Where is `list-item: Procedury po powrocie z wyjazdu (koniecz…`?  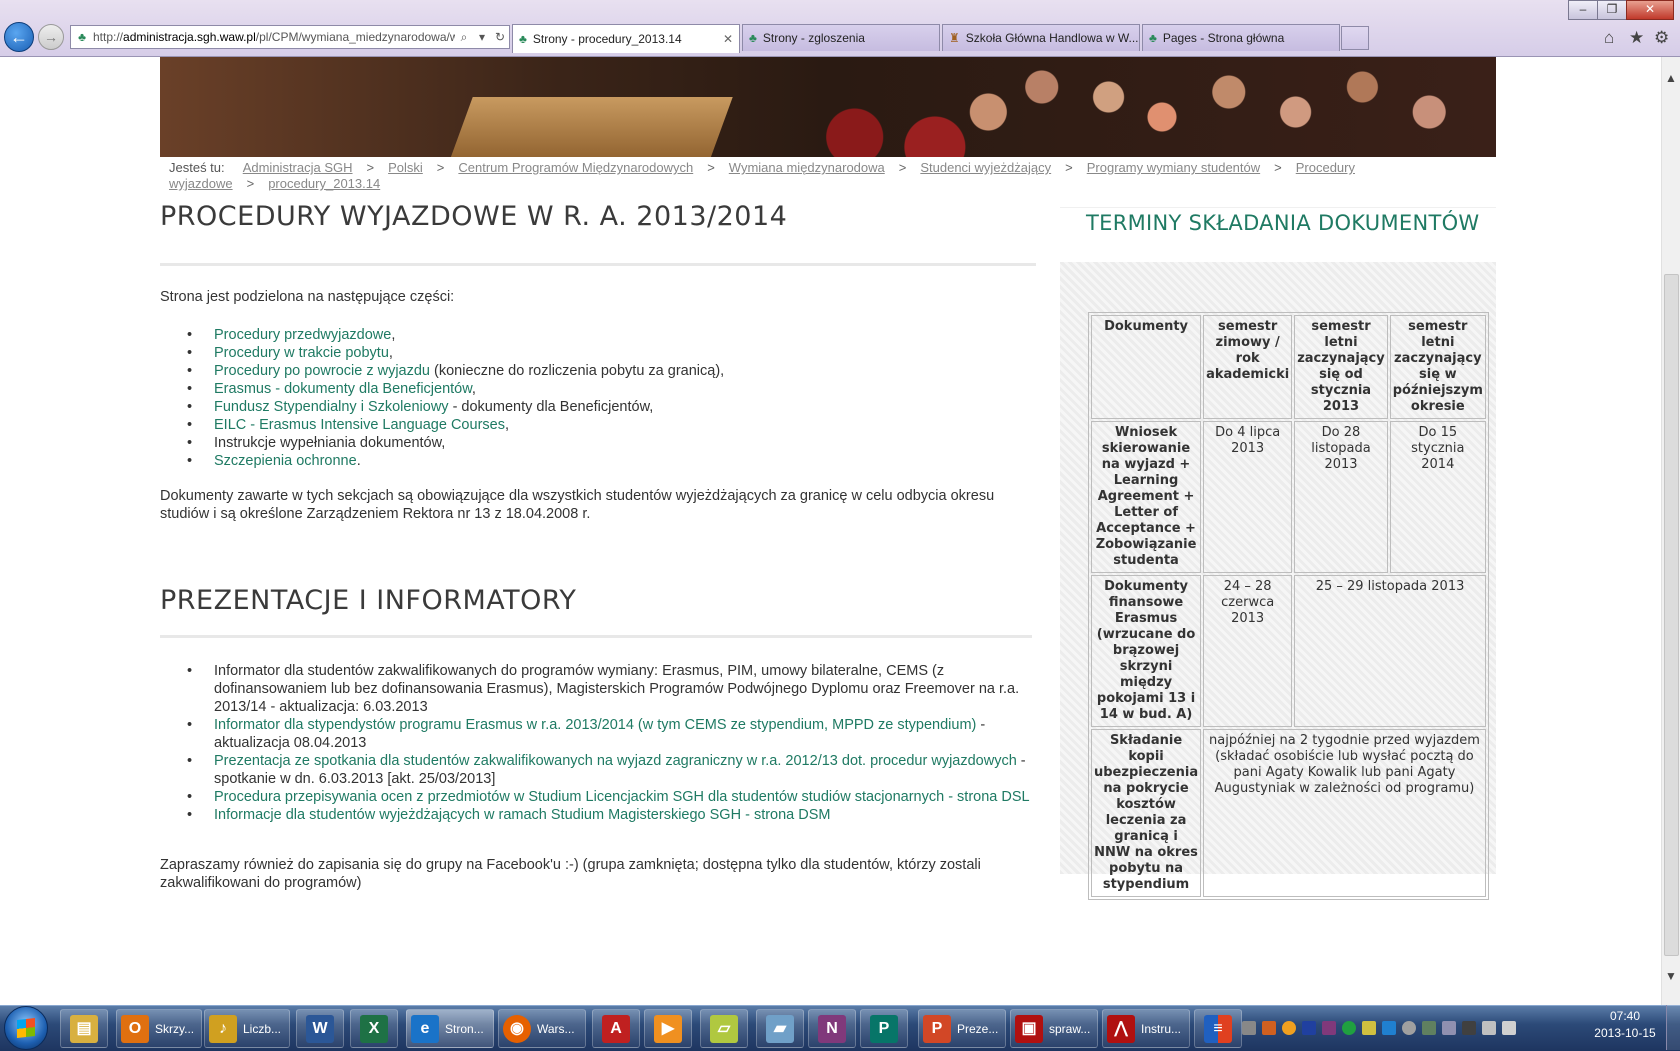 list-item: Procedury po powrocie z wyjazdu (koniecz… is located at coordinates (455, 371).